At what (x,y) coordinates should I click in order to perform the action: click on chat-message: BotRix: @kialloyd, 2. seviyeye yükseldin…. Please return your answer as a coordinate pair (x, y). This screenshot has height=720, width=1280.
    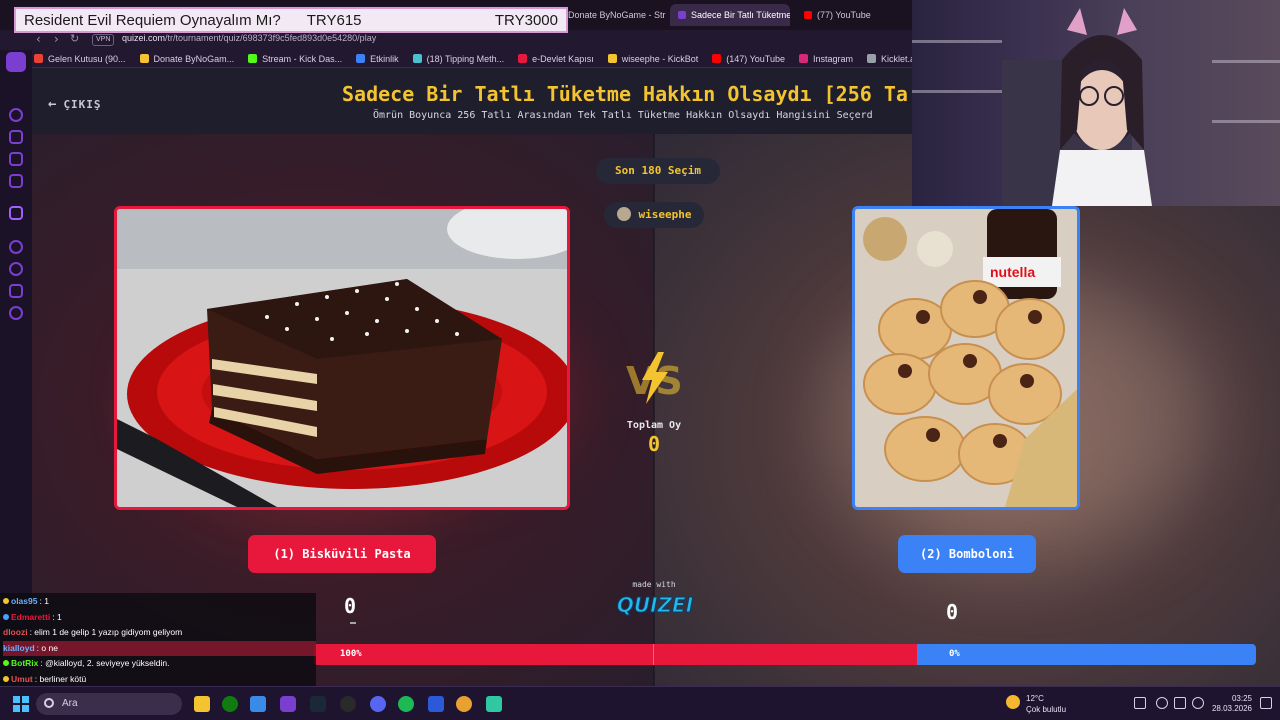
    Looking at the image, I should click on (159, 664).